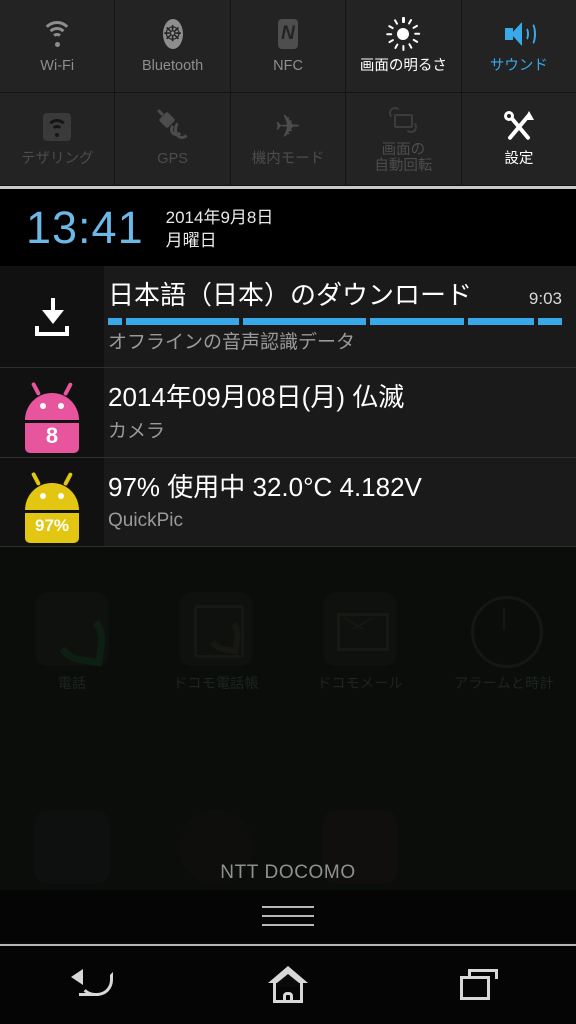  What do you see at coordinates (219, 217) in the screenshot?
I see `clock-date: 2014年9月8日` at bounding box center [219, 217].